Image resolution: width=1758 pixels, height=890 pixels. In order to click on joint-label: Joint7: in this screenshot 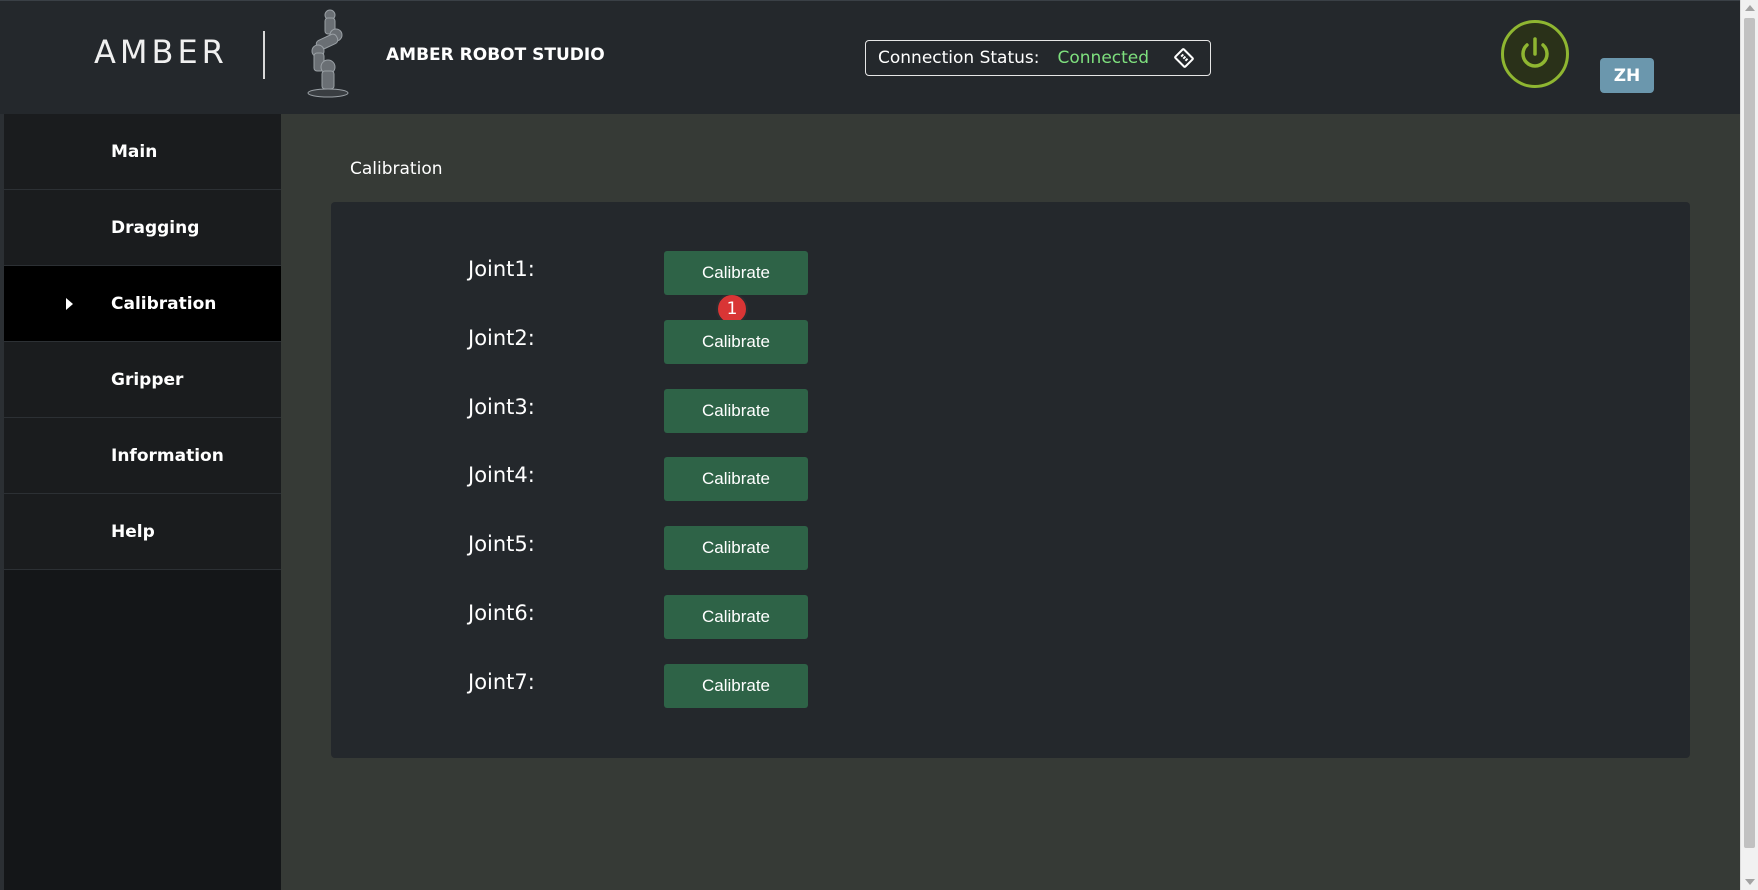, I will do `click(501, 682)`.